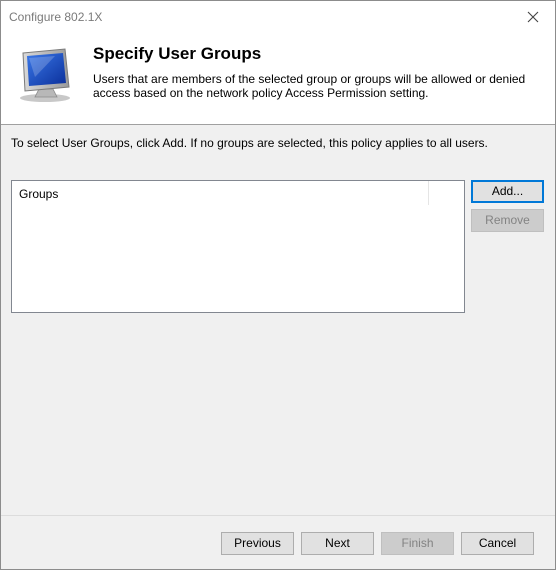  I want to click on computer-monitor-icon, so click(45, 75).